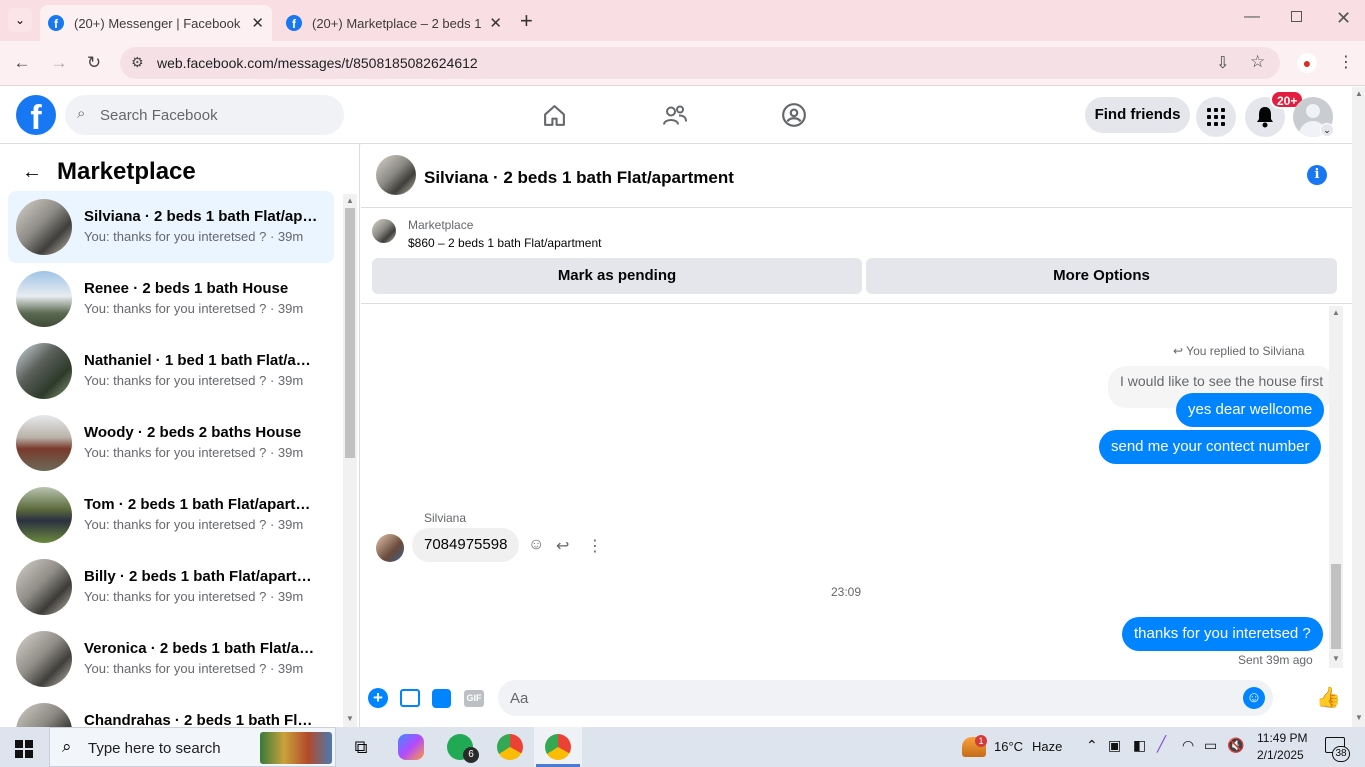 This screenshot has height=767, width=1365. Describe the element at coordinates (1210, 745) in the screenshot. I see `battery-icon: ▭` at that location.